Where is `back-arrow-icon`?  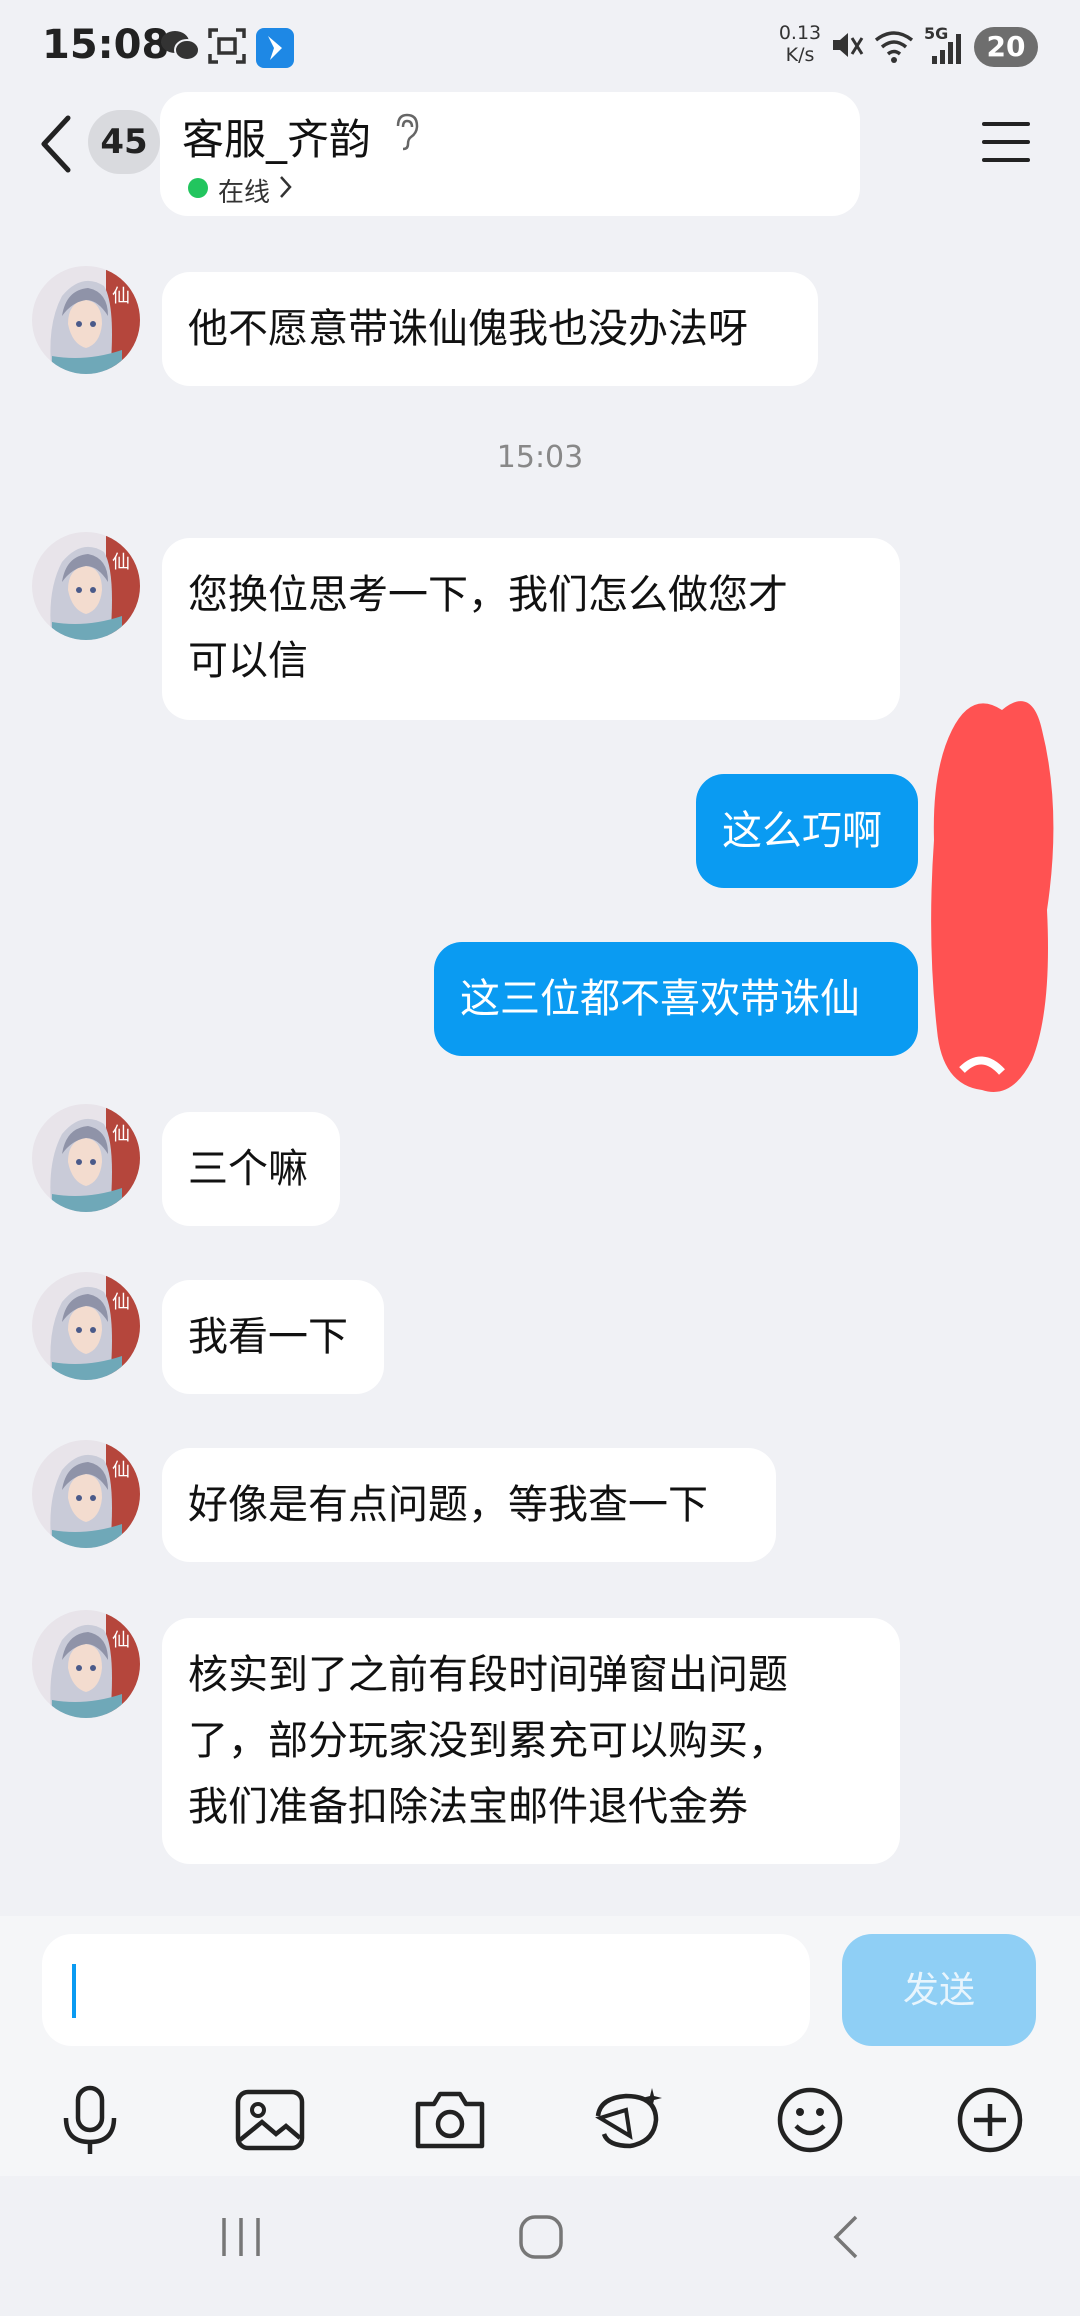
back-arrow-icon is located at coordinates (56, 144).